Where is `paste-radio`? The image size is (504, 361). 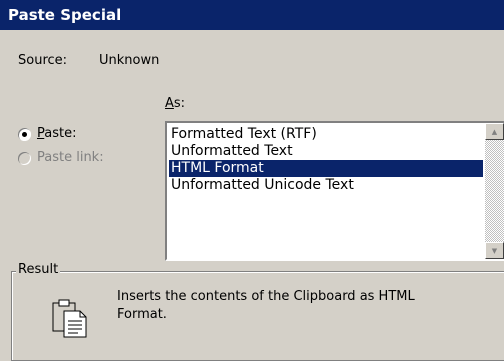
paste-radio is located at coordinates (24, 134).